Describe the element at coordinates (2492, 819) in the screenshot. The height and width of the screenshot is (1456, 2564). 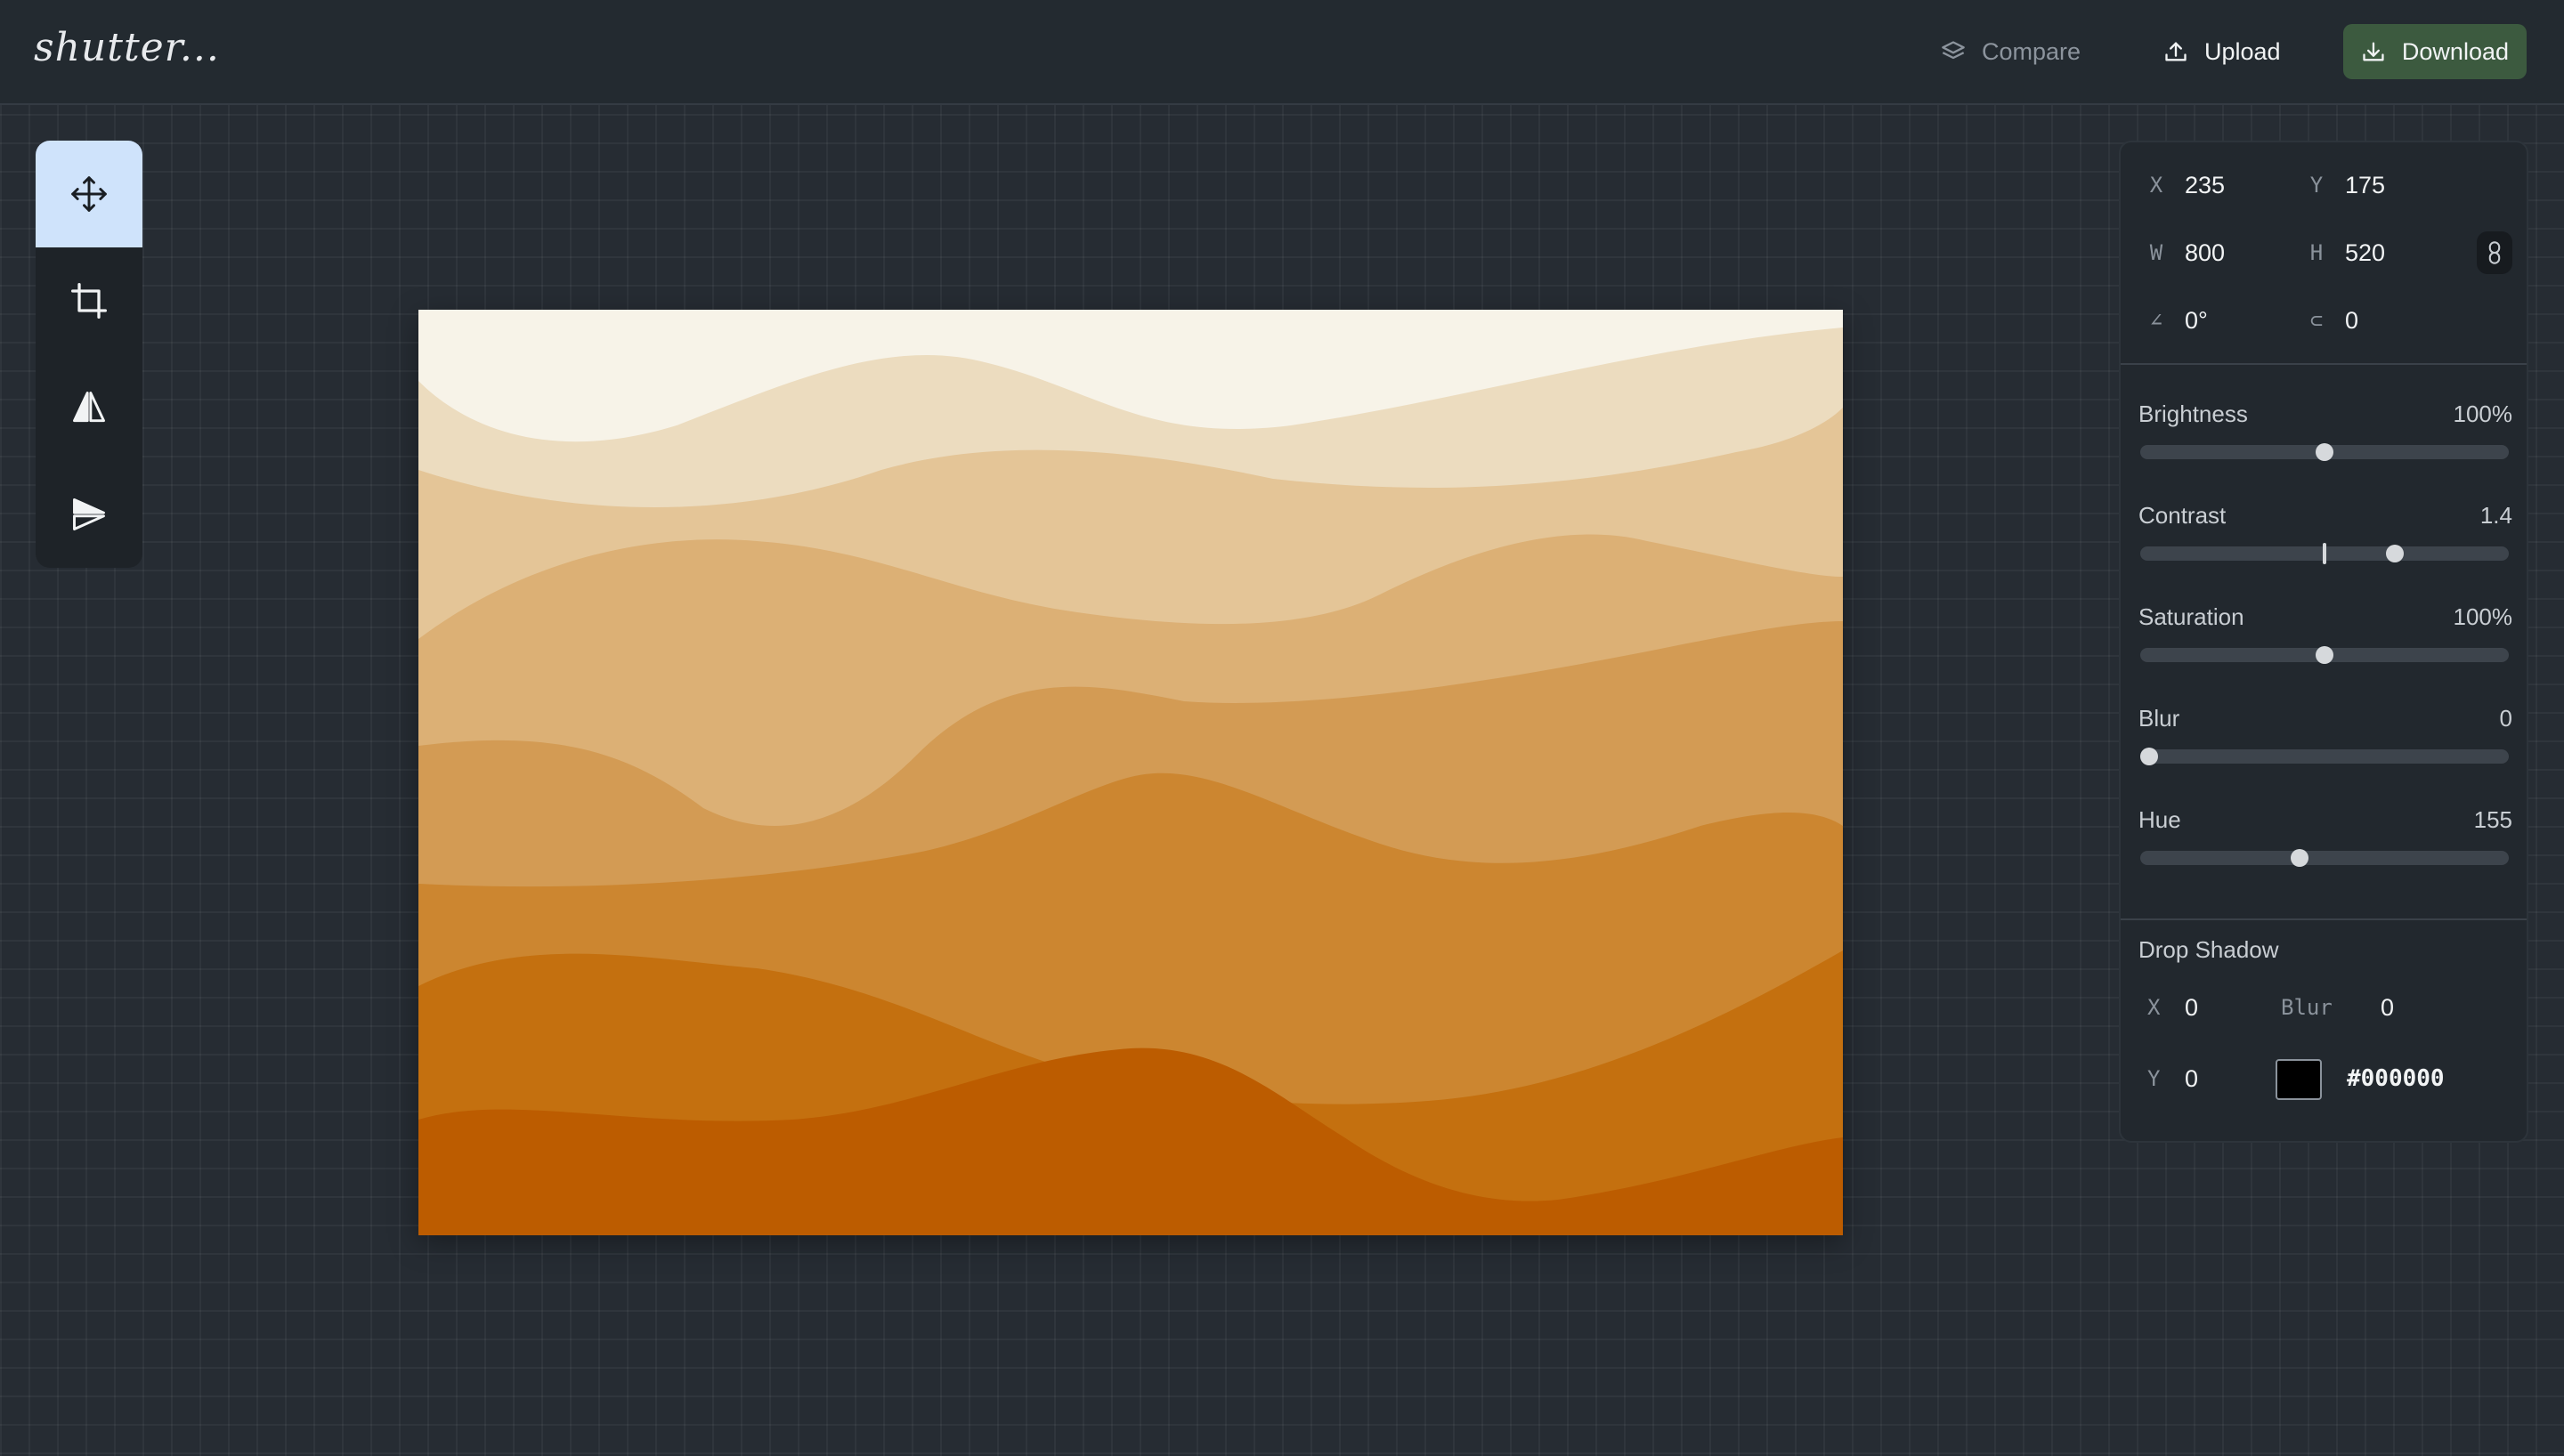
I see `hue-value: 155` at that location.